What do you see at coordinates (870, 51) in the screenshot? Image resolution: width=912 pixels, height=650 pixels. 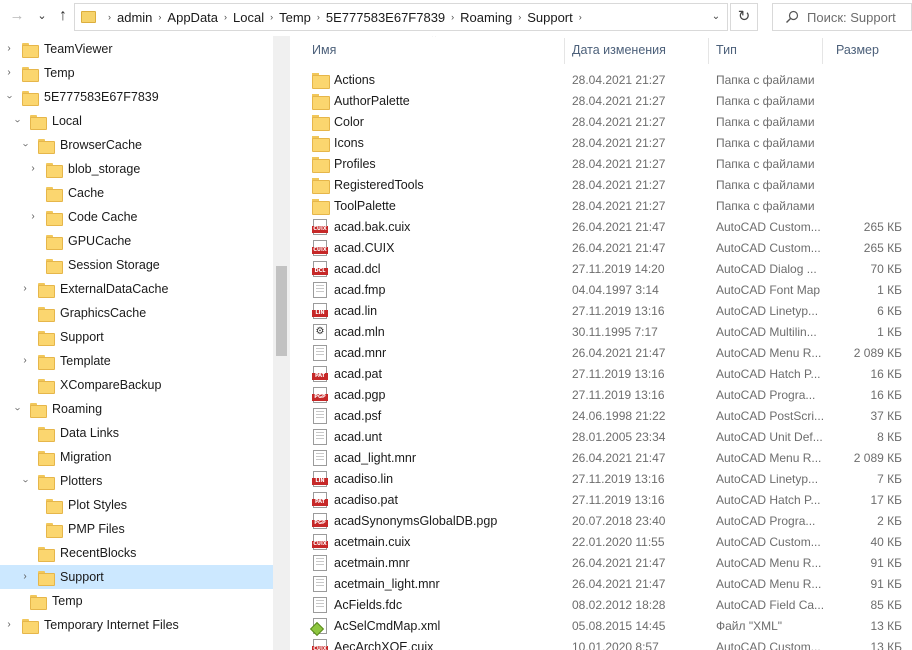 I see `column-header-size: Размер` at bounding box center [870, 51].